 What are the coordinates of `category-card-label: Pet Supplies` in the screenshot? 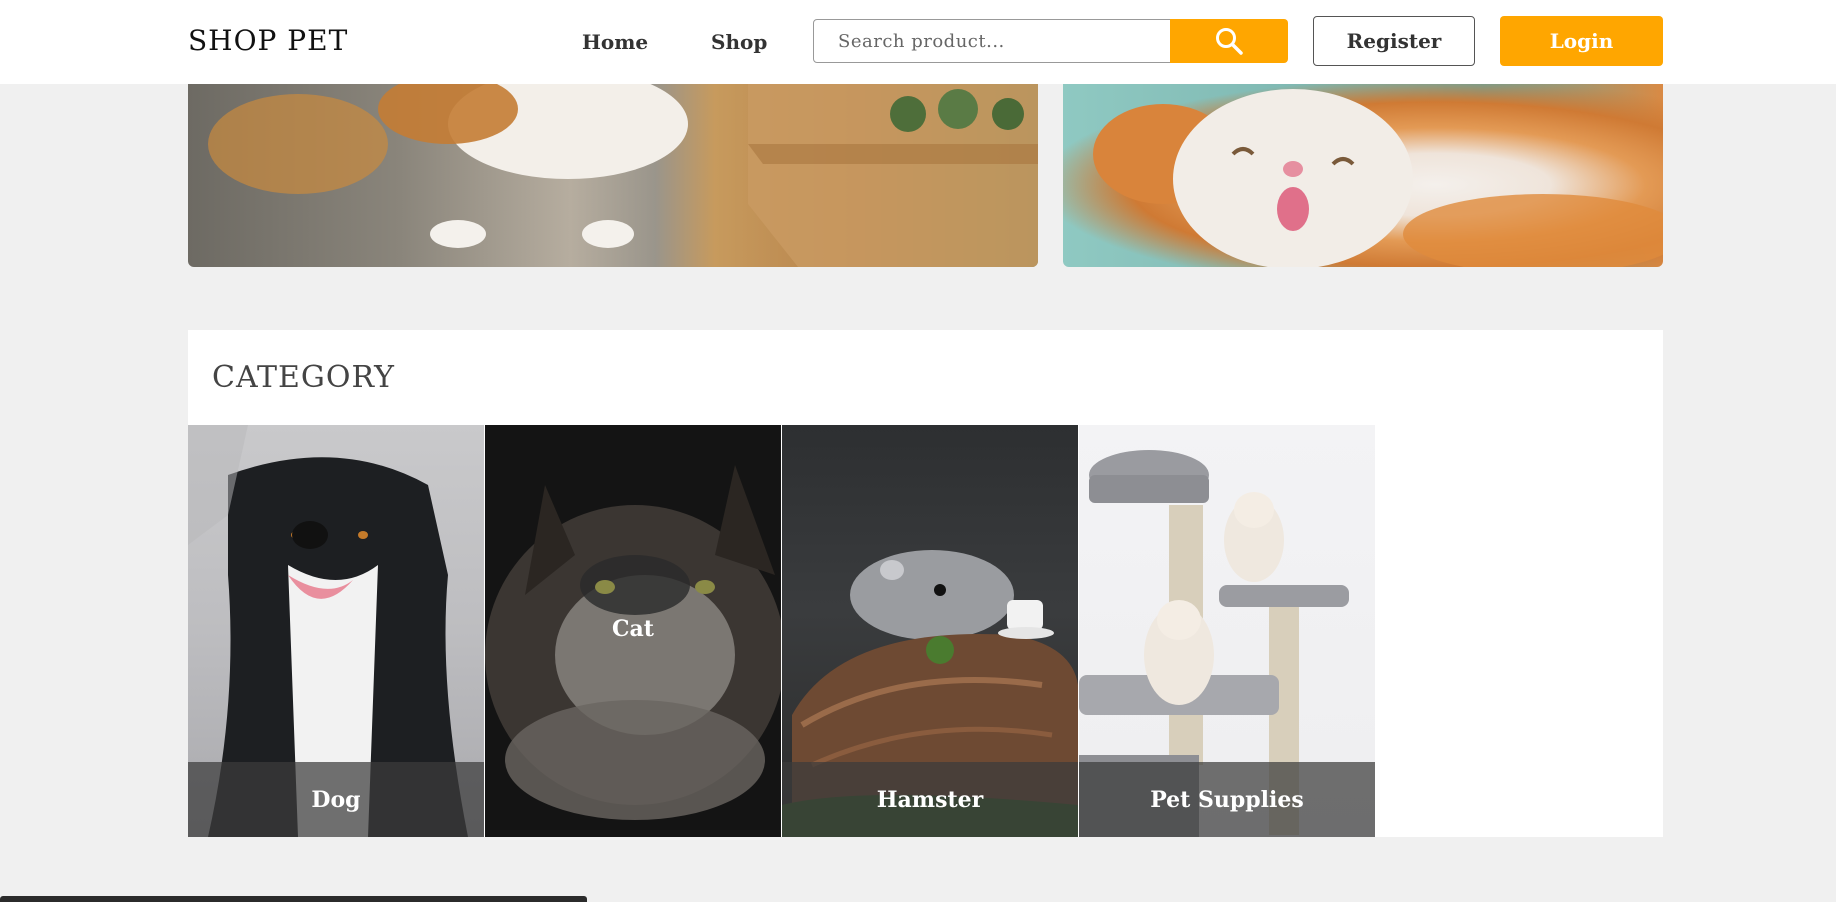 It's located at (1227, 799).